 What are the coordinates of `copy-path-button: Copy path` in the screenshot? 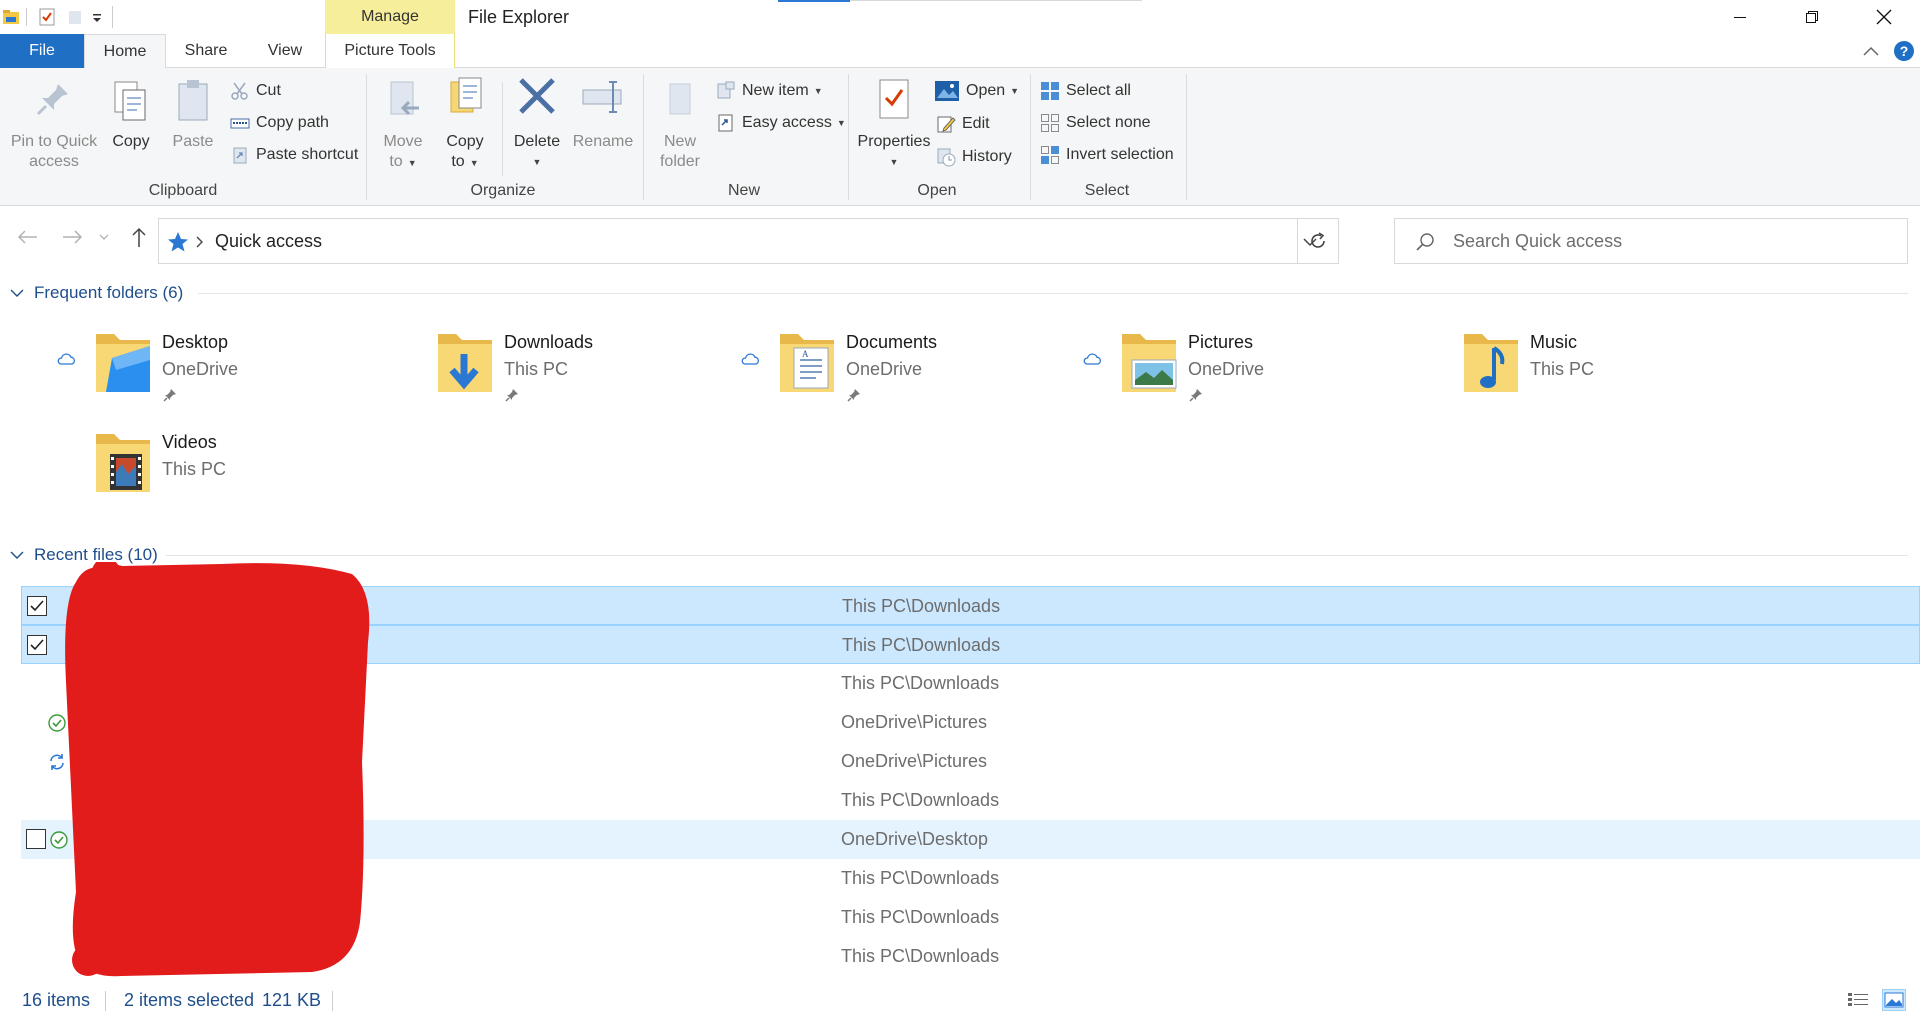 It's located at (279, 123).